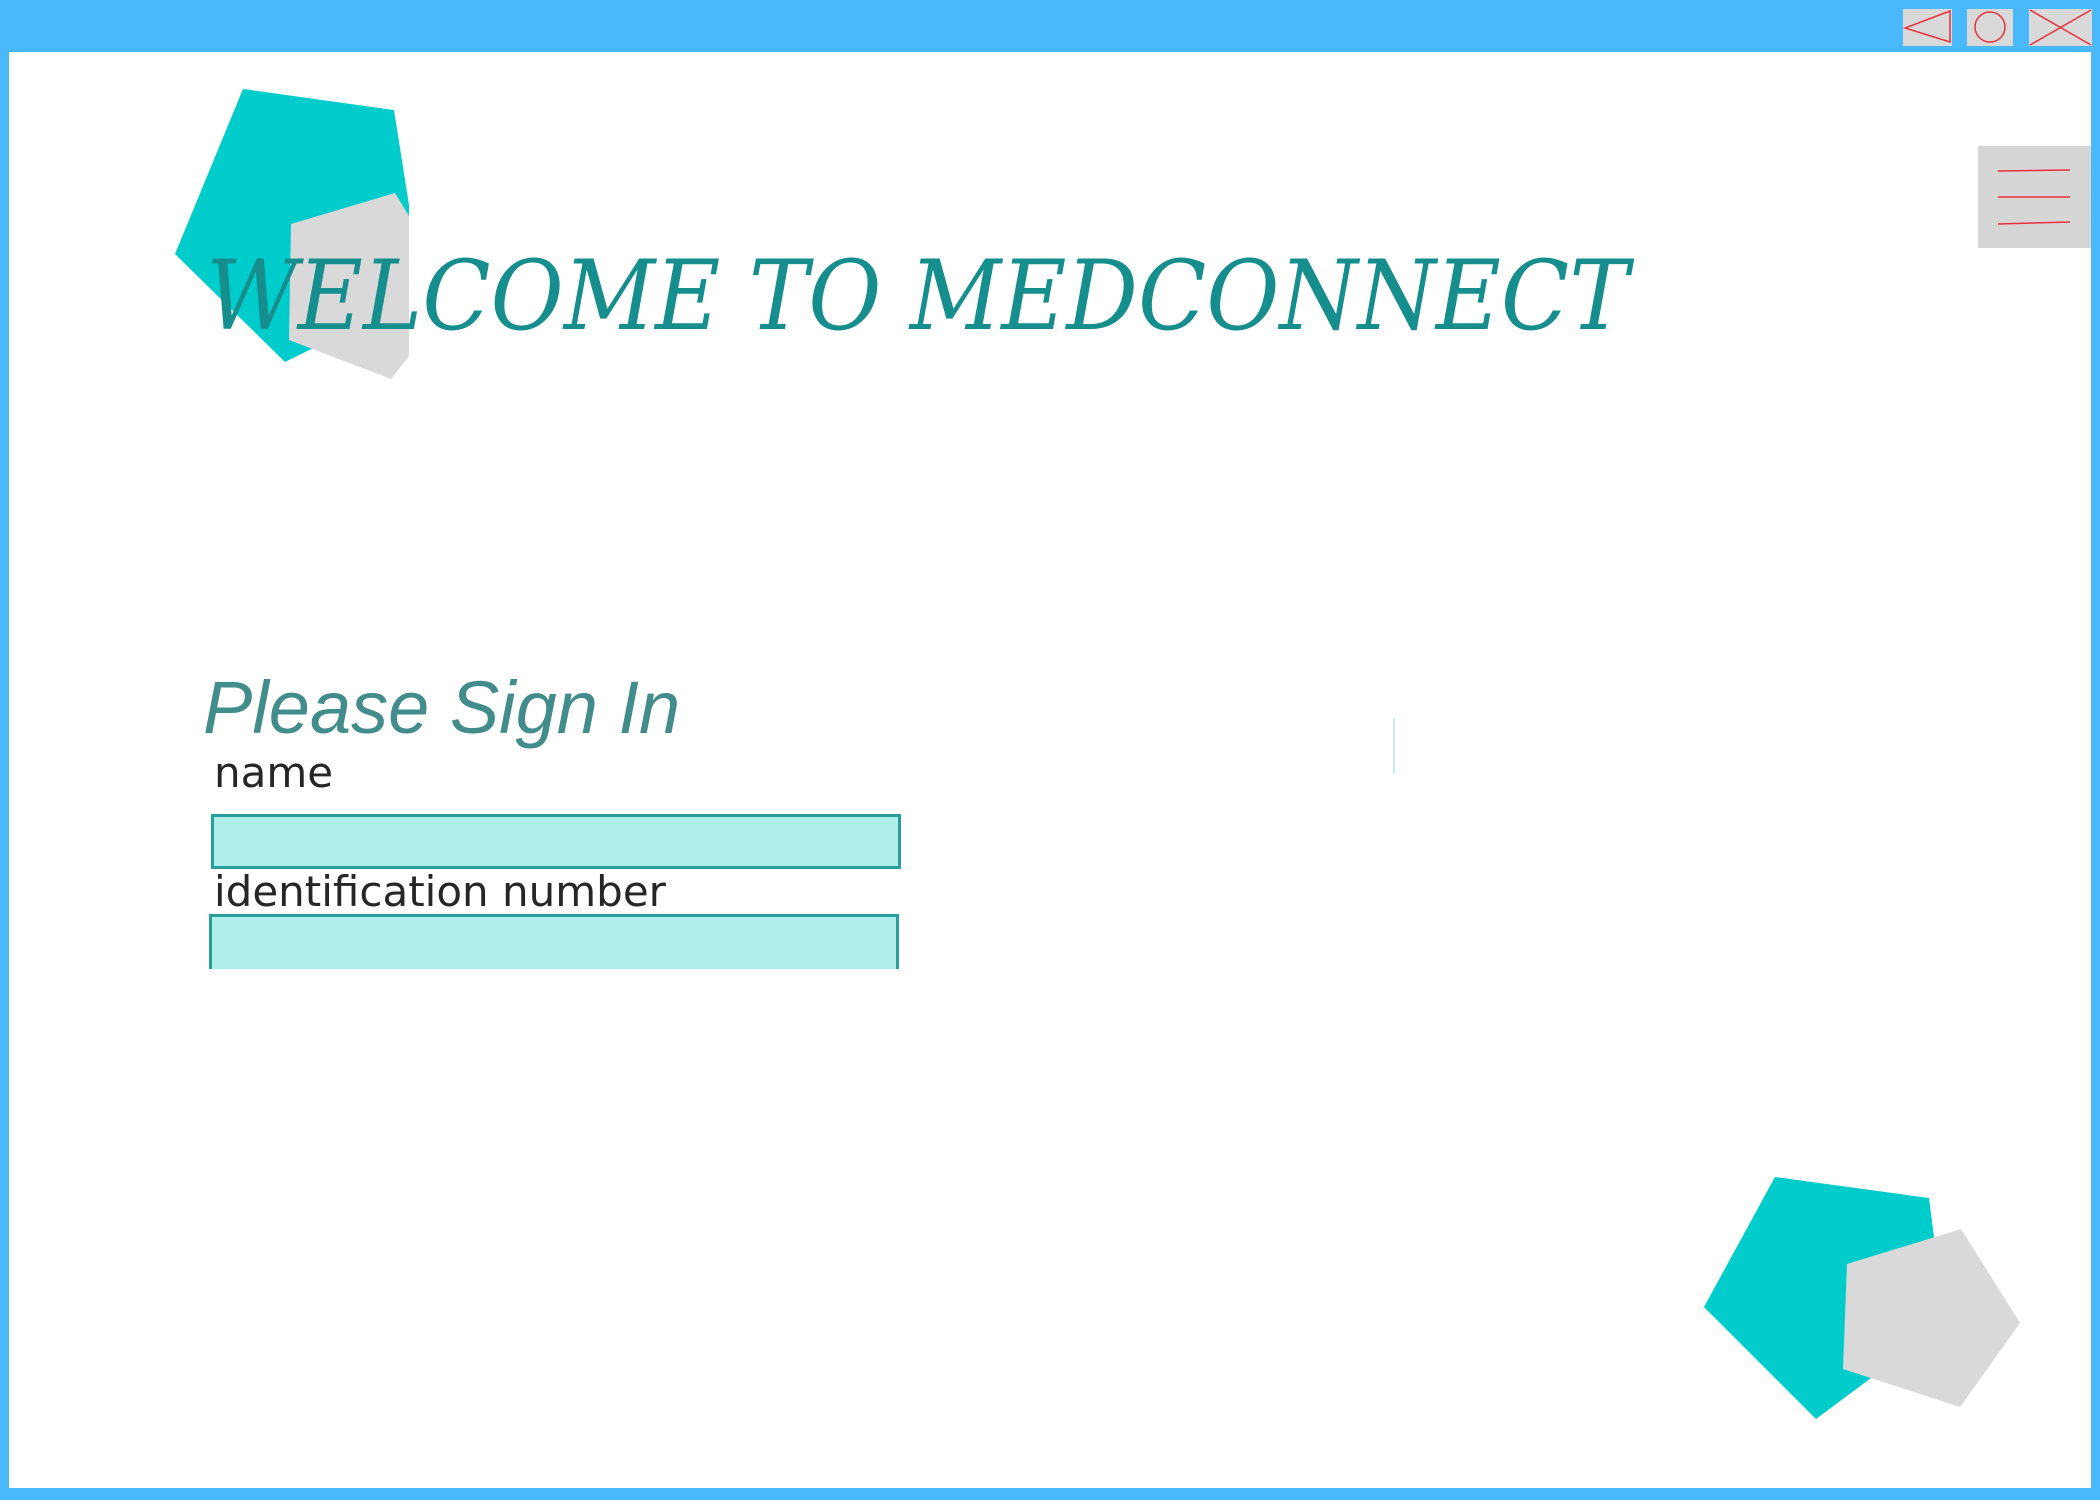 This screenshot has height=1500, width=2100. I want to click on triangle-left-icon, so click(1927, 26).